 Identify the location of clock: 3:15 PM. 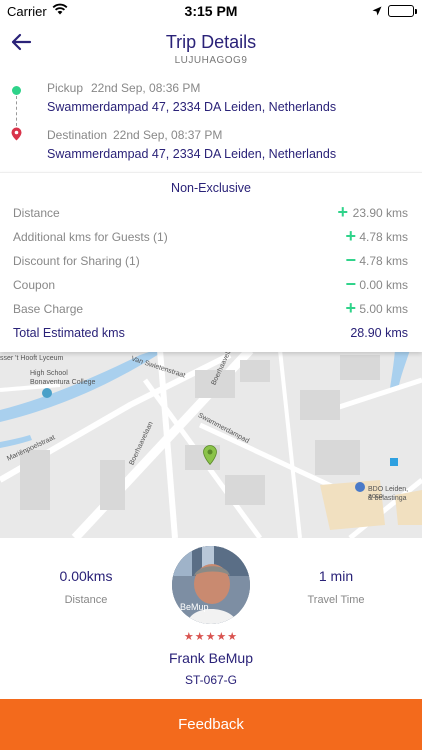
(211, 11).